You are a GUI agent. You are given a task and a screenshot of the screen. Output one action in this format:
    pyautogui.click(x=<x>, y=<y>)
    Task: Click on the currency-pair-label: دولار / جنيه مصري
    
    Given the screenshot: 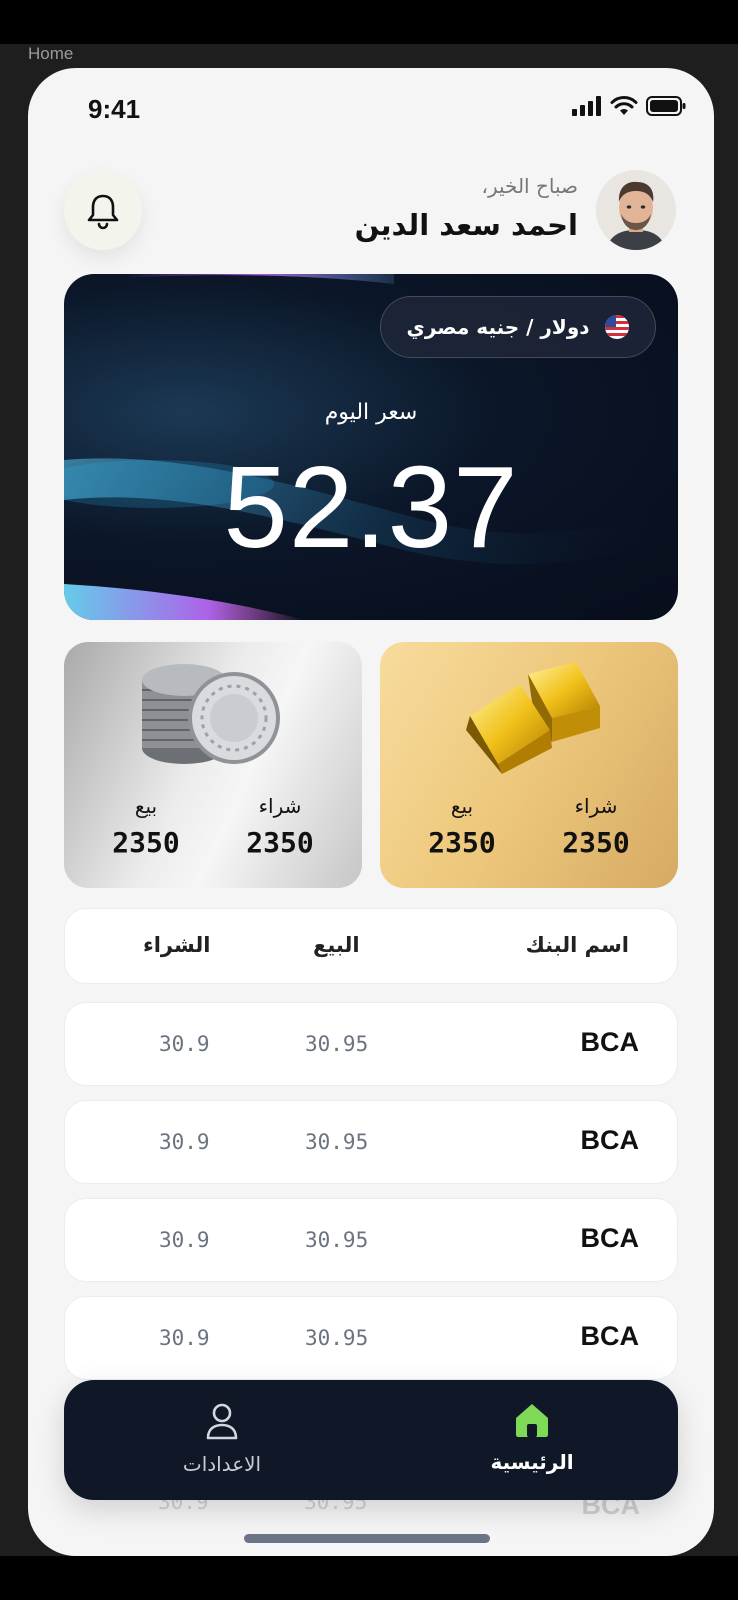 What is the action you would take?
    pyautogui.click(x=498, y=327)
    